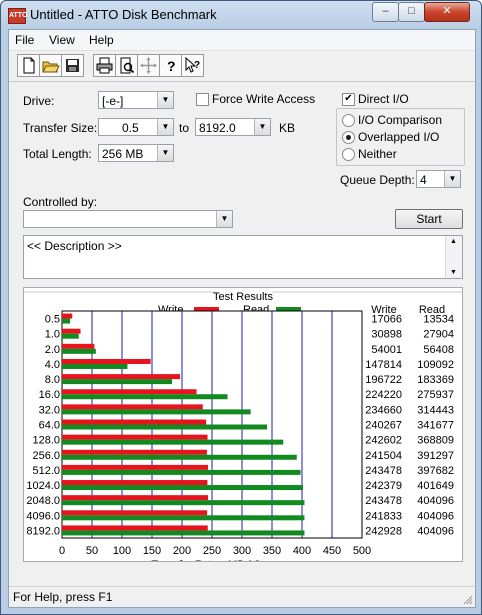 The width and height of the screenshot is (482, 615). Describe the element at coordinates (400, 120) in the screenshot. I see `io-comparison-label: I/O Comparison` at that location.